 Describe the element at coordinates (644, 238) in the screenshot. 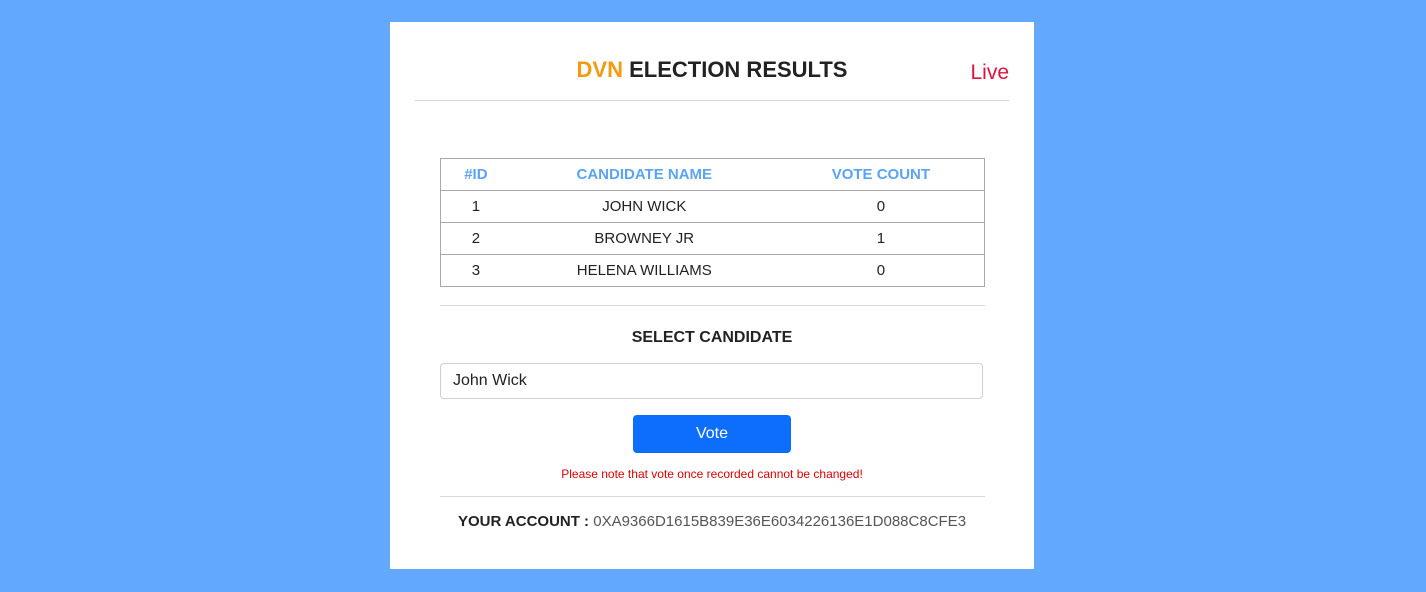

I see `cell-candidate-name: BROWNEY JR` at that location.